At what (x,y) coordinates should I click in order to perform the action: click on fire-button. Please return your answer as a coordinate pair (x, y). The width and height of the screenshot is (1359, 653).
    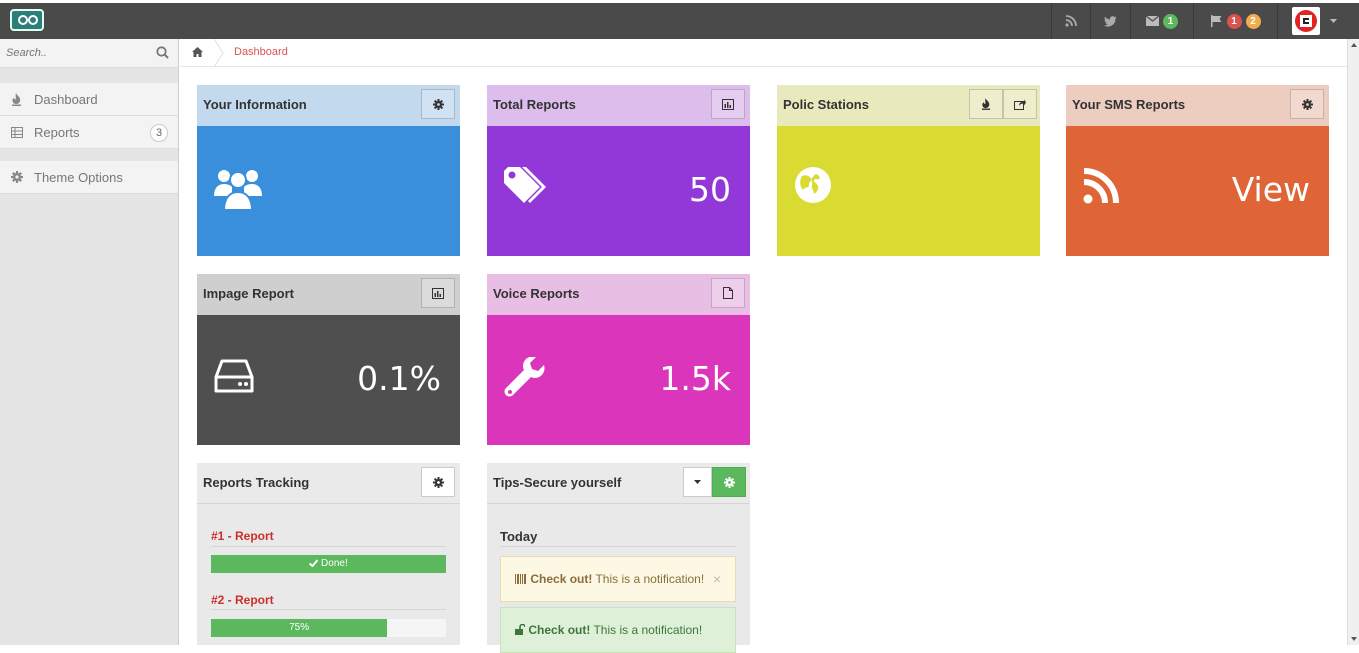
    Looking at the image, I should click on (986, 104).